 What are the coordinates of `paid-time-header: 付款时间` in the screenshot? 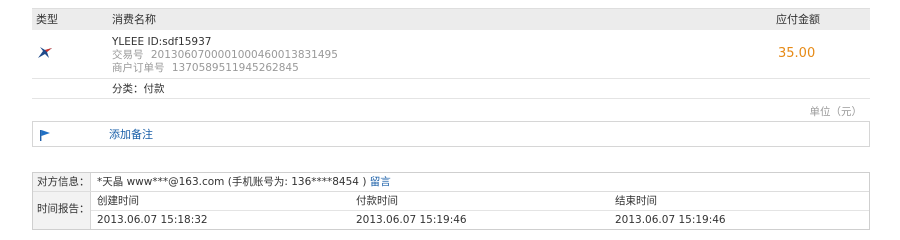 It's located at (377, 201).